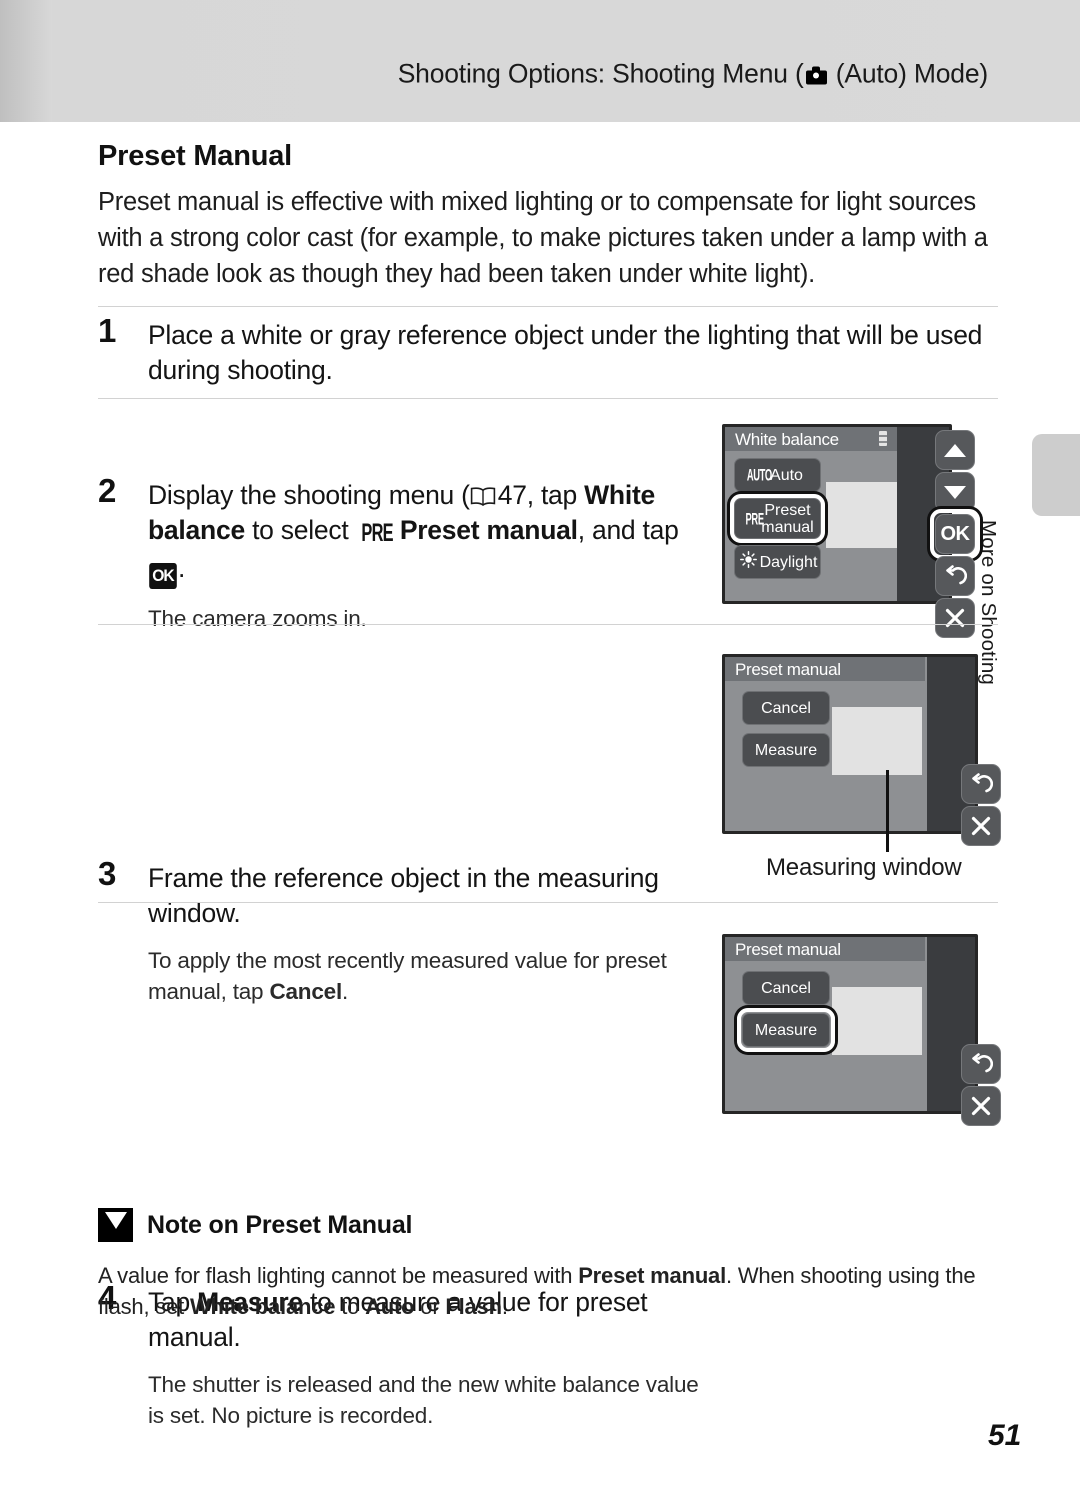 The image size is (1080, 1486). I want to click on ok-glyph-icon: OK, so click(163, 576).